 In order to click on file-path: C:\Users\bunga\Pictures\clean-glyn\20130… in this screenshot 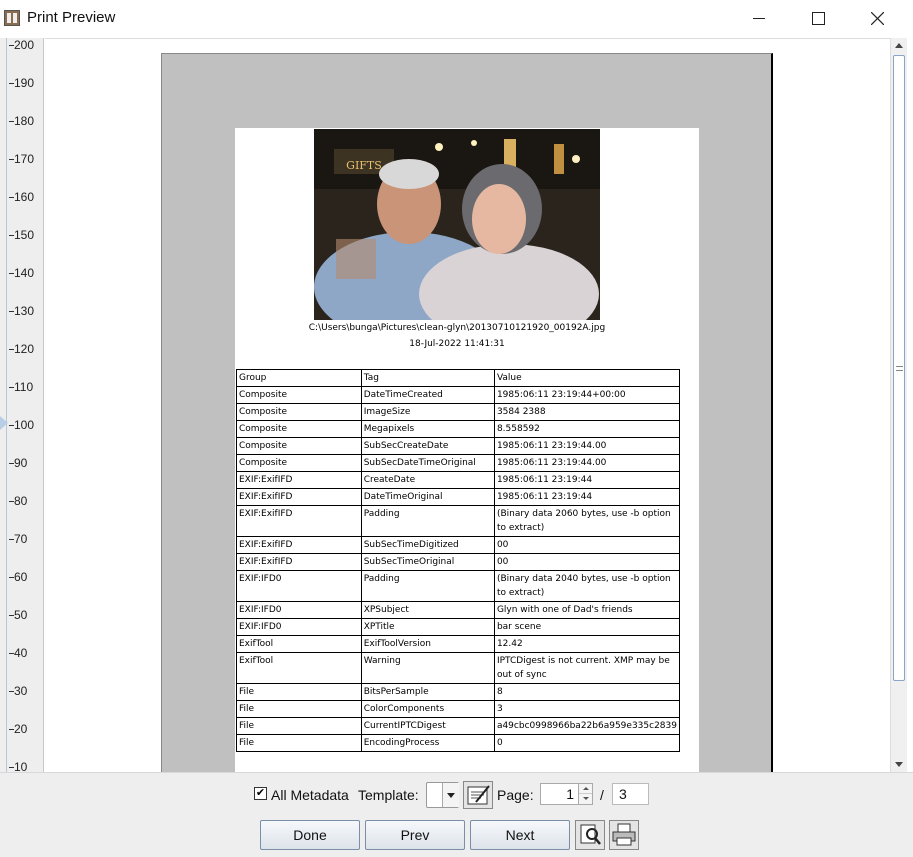, I will do `click(457, 328)`.